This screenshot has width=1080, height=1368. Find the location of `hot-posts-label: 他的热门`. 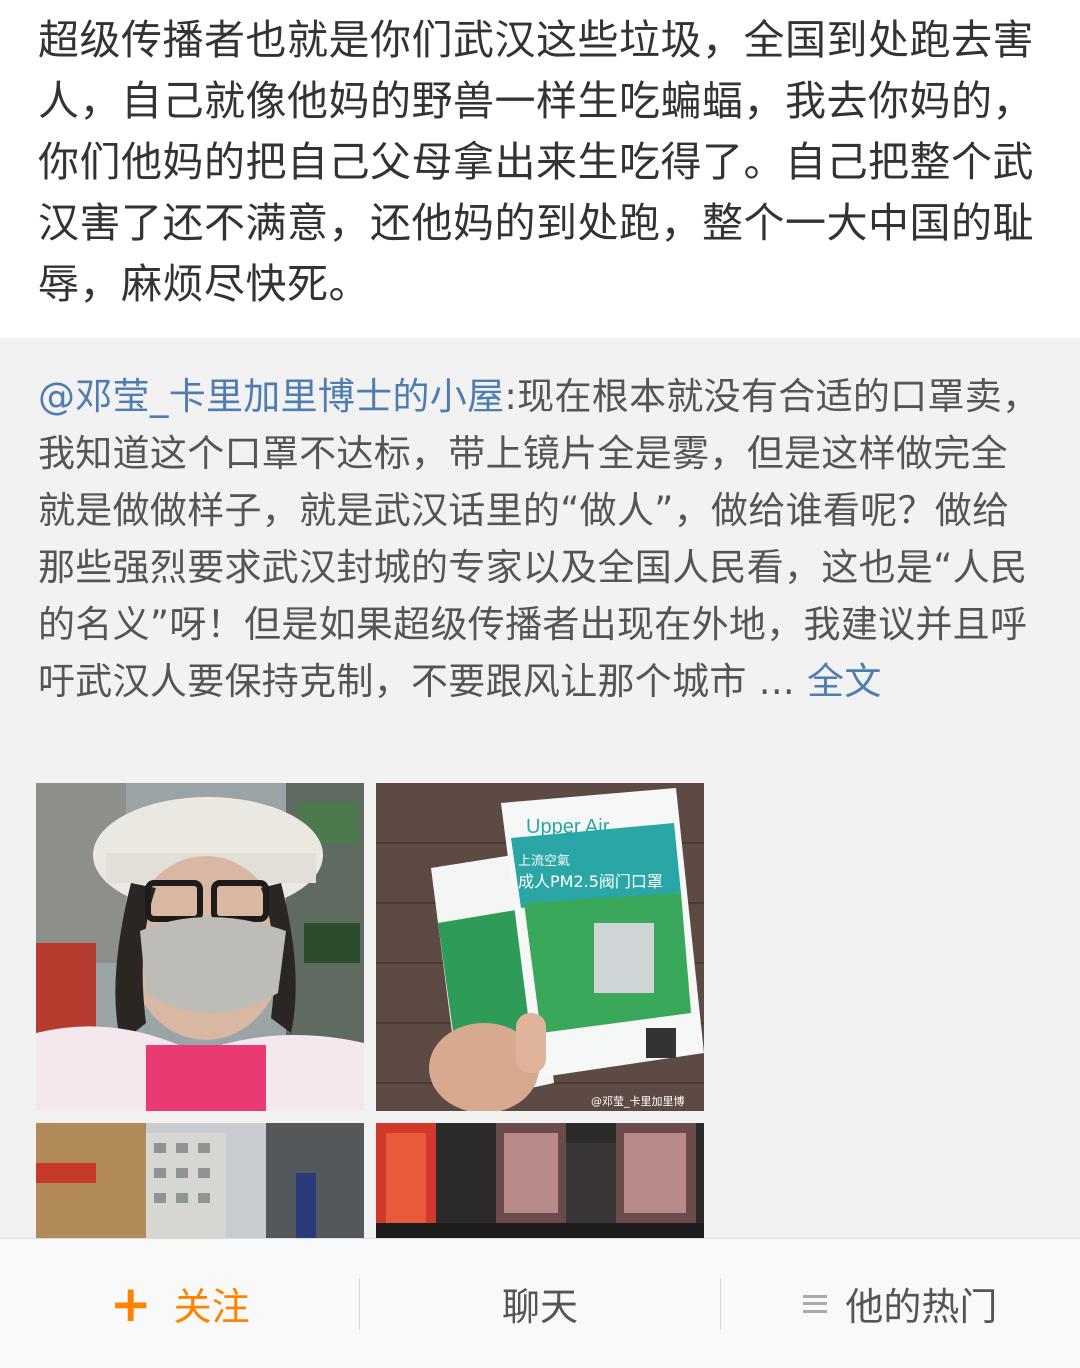

hot-posts-label: 他的热门 is located at coordinates (921, 1307).